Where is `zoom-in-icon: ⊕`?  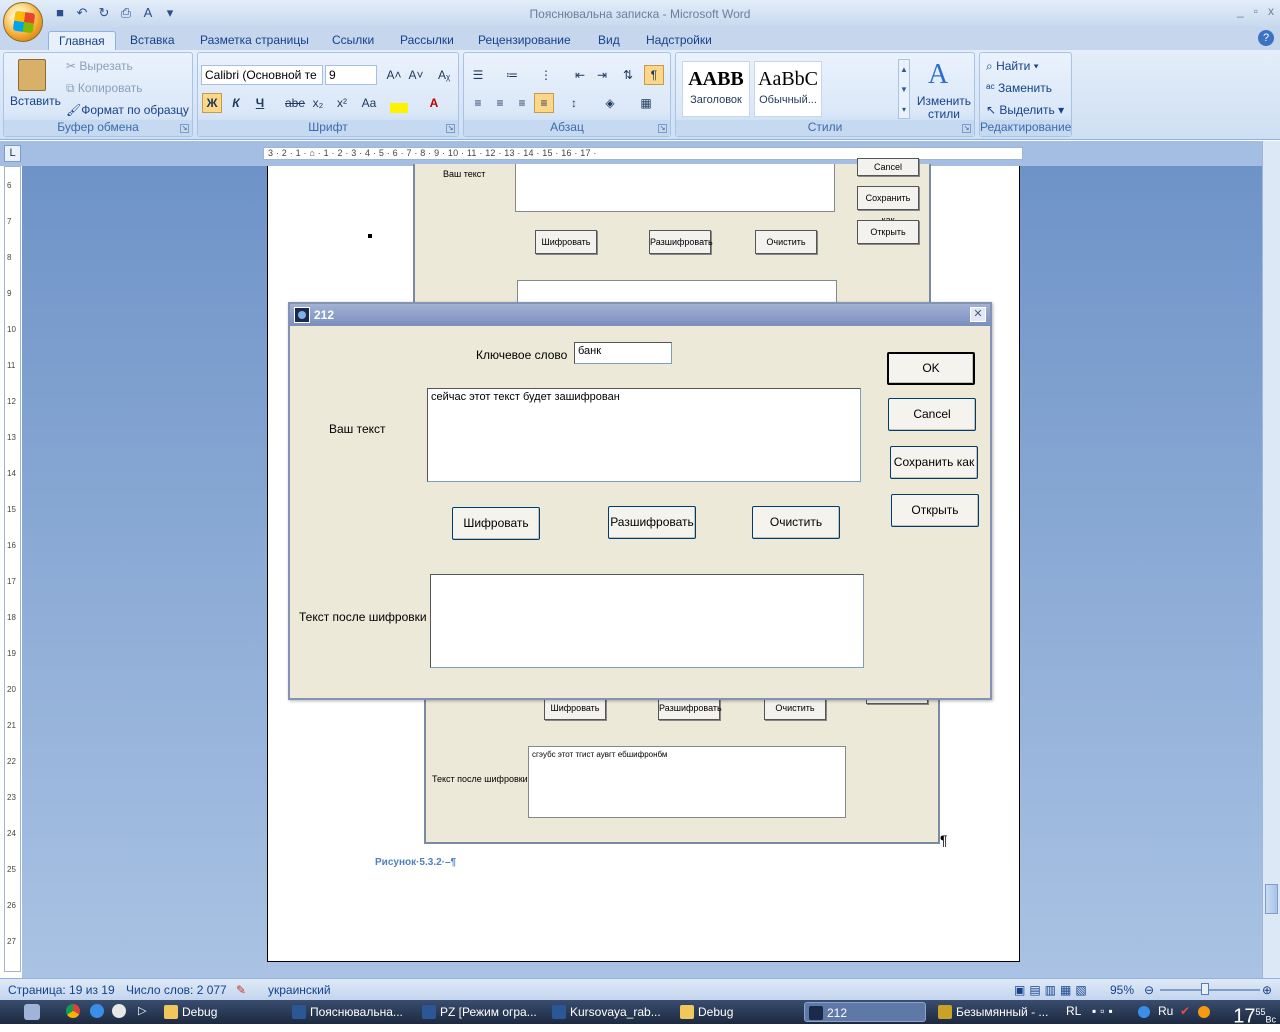 zoom-in-icon: ⊕ is located at coordinates (1267, 990).